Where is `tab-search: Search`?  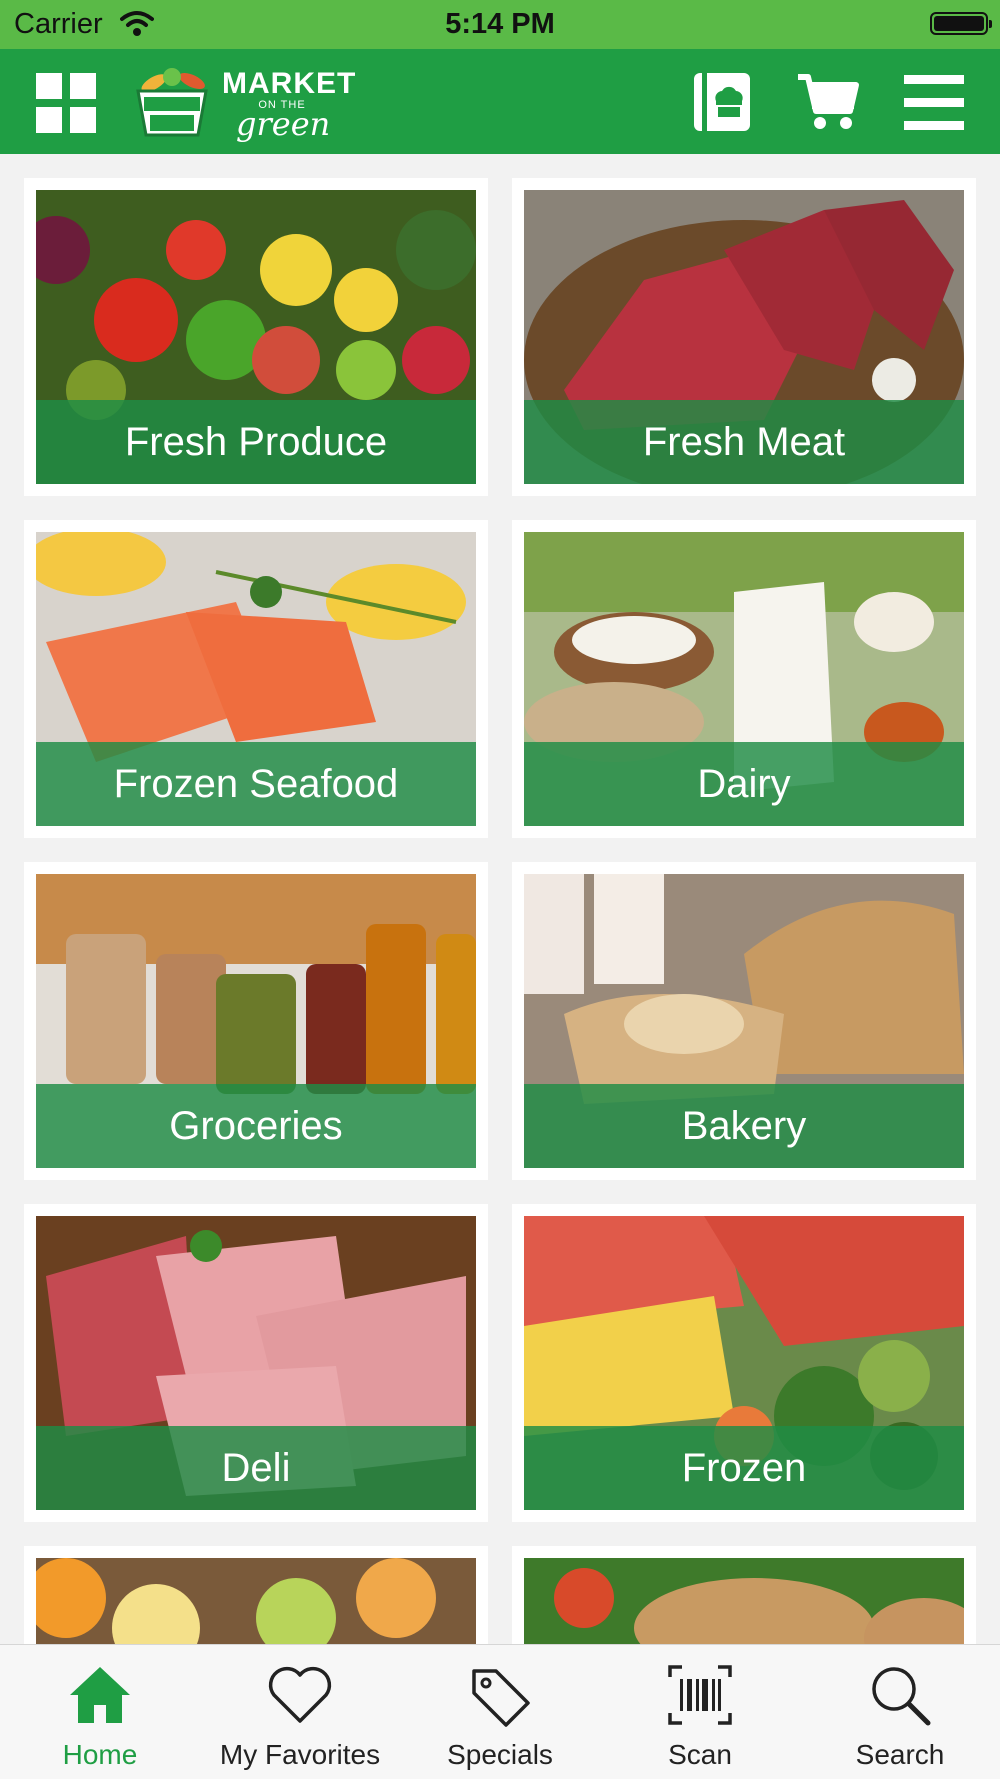 tab-search: Search is located at coordinates (900, 1712).